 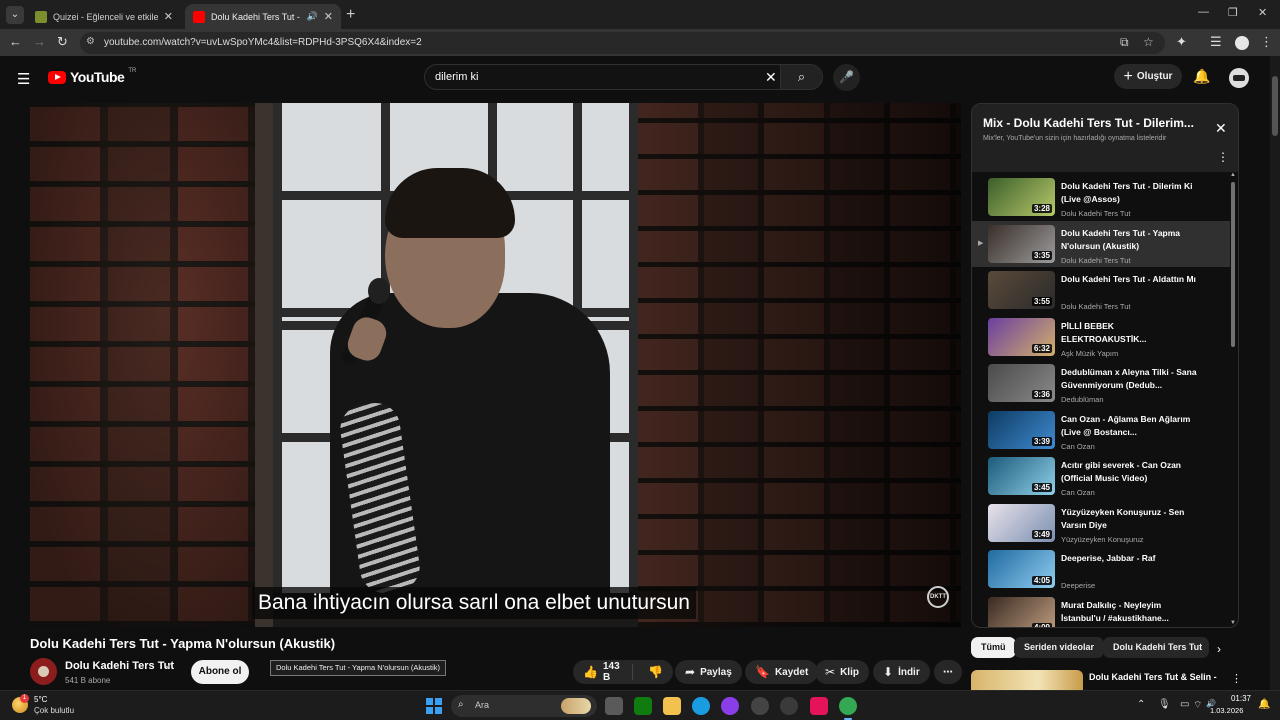 What do you see at coordinates (456, 77) in the screenshot?
I see `search-input: dilerim ki` at bounding box center [456, 77].